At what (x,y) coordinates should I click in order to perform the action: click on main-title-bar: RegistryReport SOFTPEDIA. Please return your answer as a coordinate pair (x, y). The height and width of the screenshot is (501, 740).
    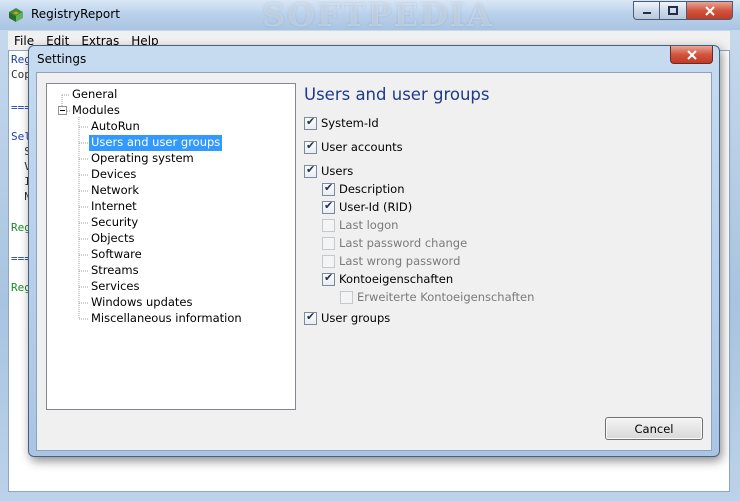
    Looking at the image, I should click on (370, 17).